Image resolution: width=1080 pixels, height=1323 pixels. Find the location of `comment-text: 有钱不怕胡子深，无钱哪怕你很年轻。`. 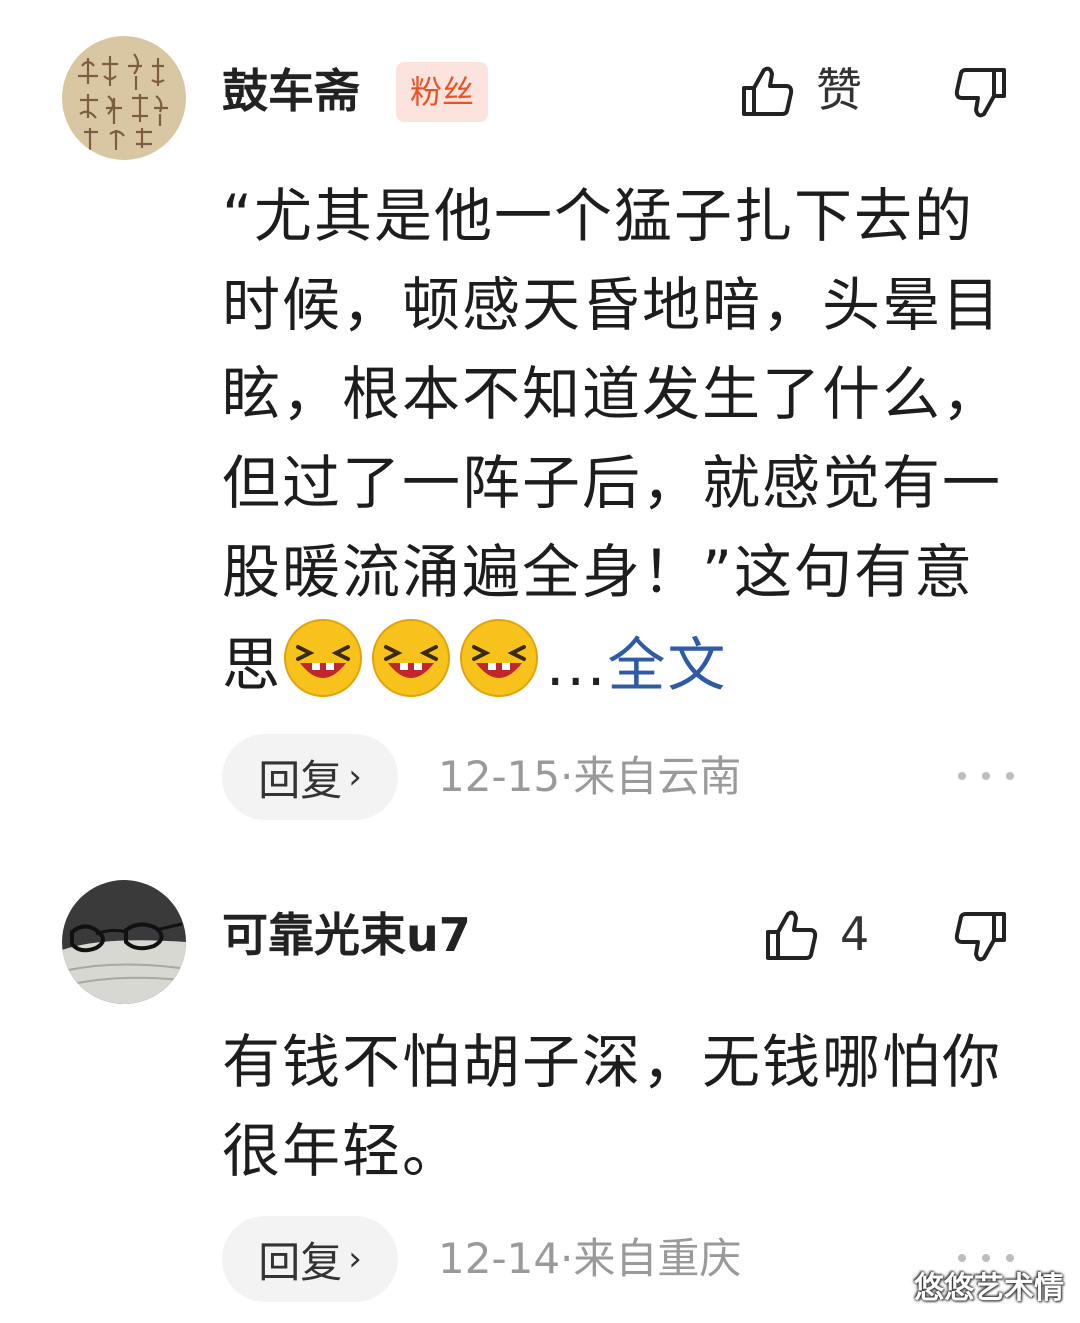

comment-text: 有钱不怕胡子深，无钱哪怕你很年轻。 is located at coordinates (612, 1106).